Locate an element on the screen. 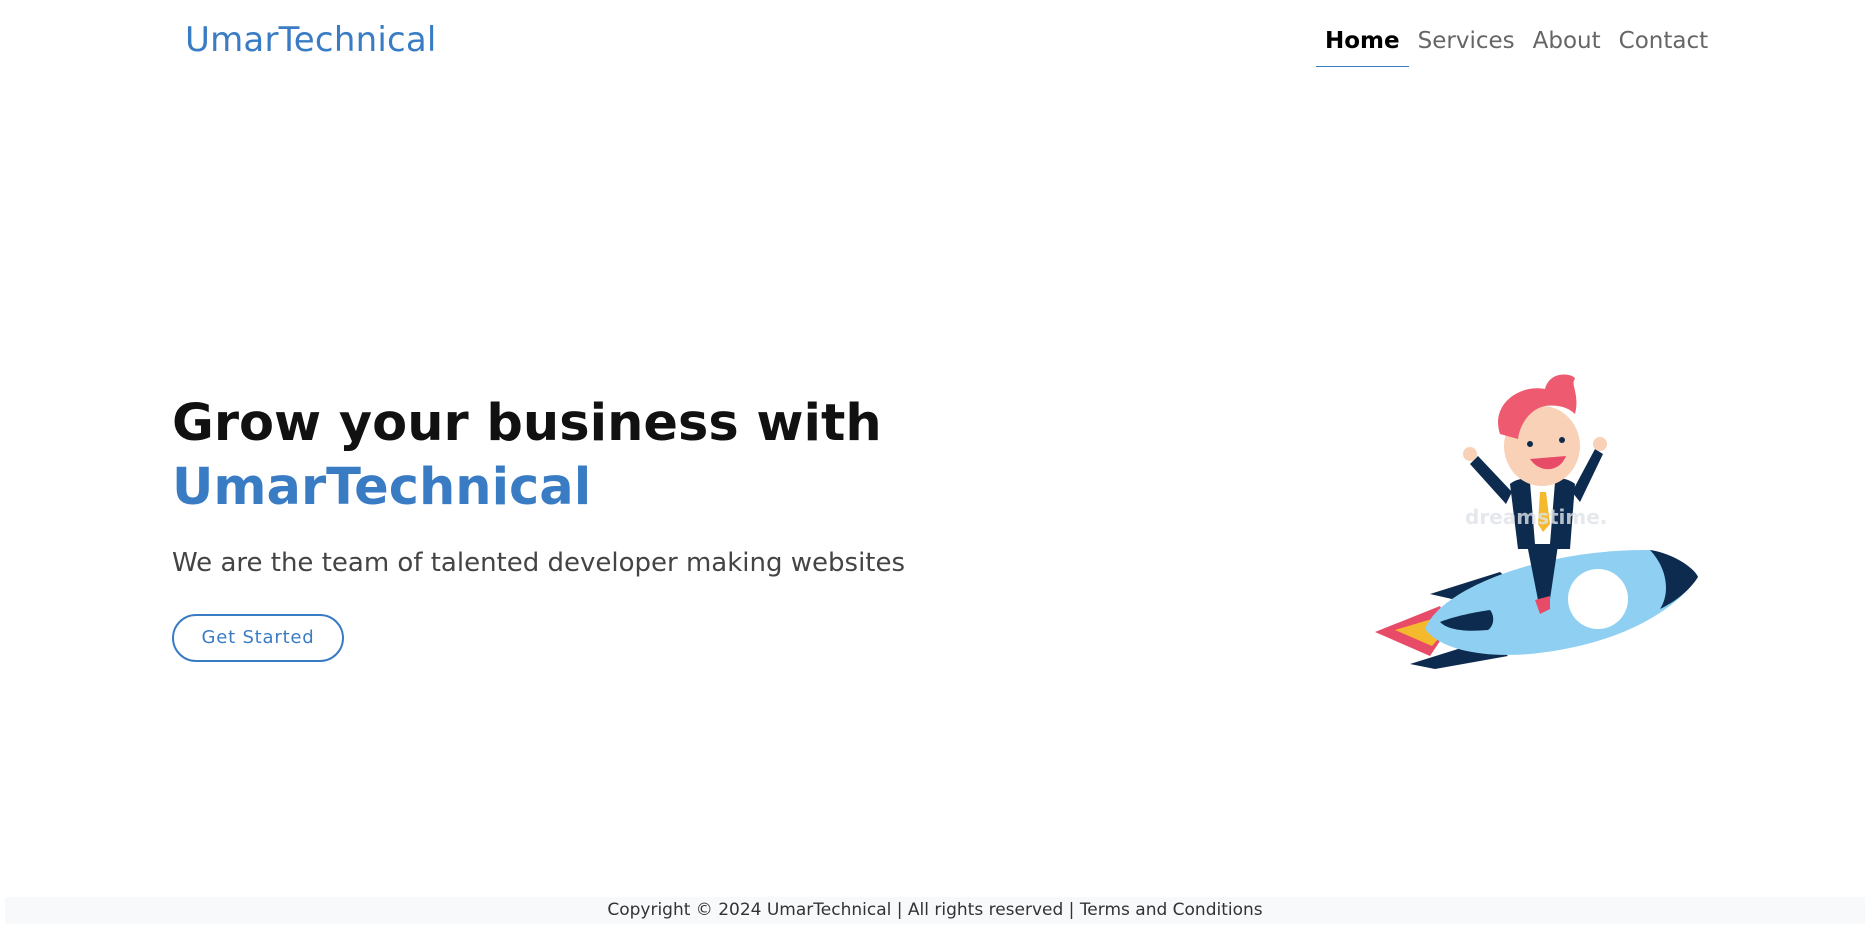 This screenshot has height=929, width=1870. get-started-button: Get Started is located at coordinates (258, 638).